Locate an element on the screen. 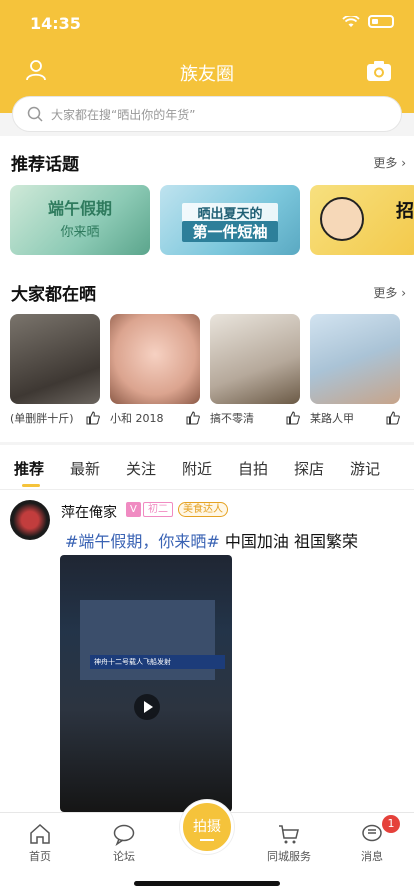  video-caption: 神舟十二号载人飞船发射 is located at coordinates (157, 662).